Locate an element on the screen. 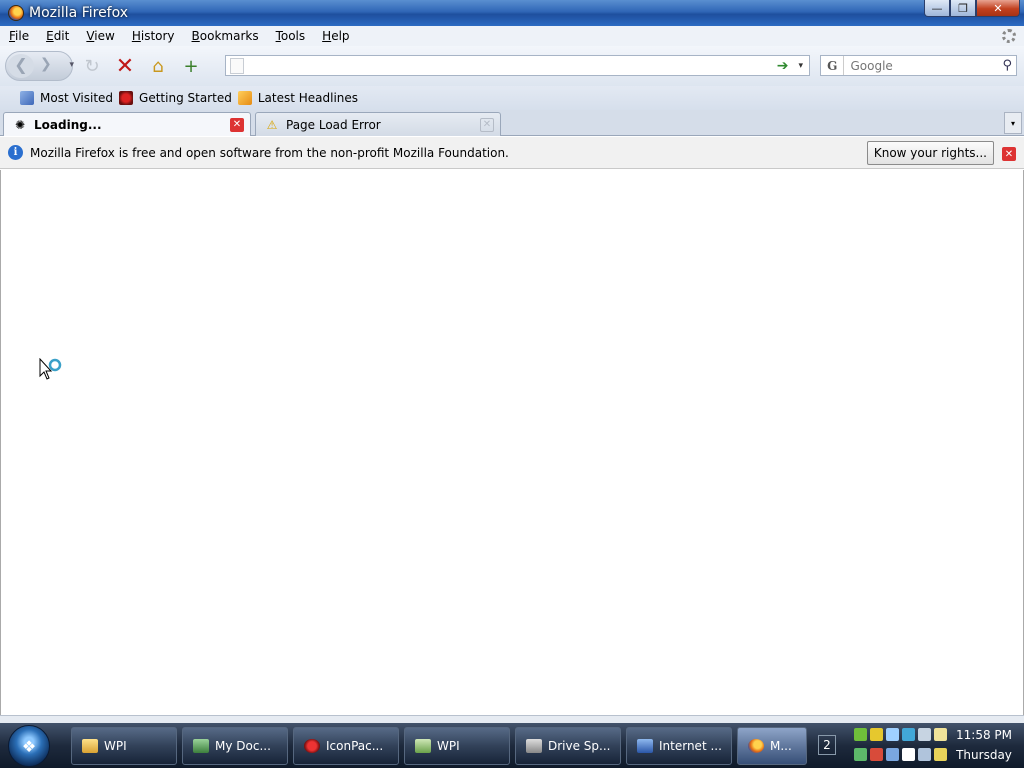  tab-loading: ✺ Loading... ✕ is located at coordinates (127, 124).